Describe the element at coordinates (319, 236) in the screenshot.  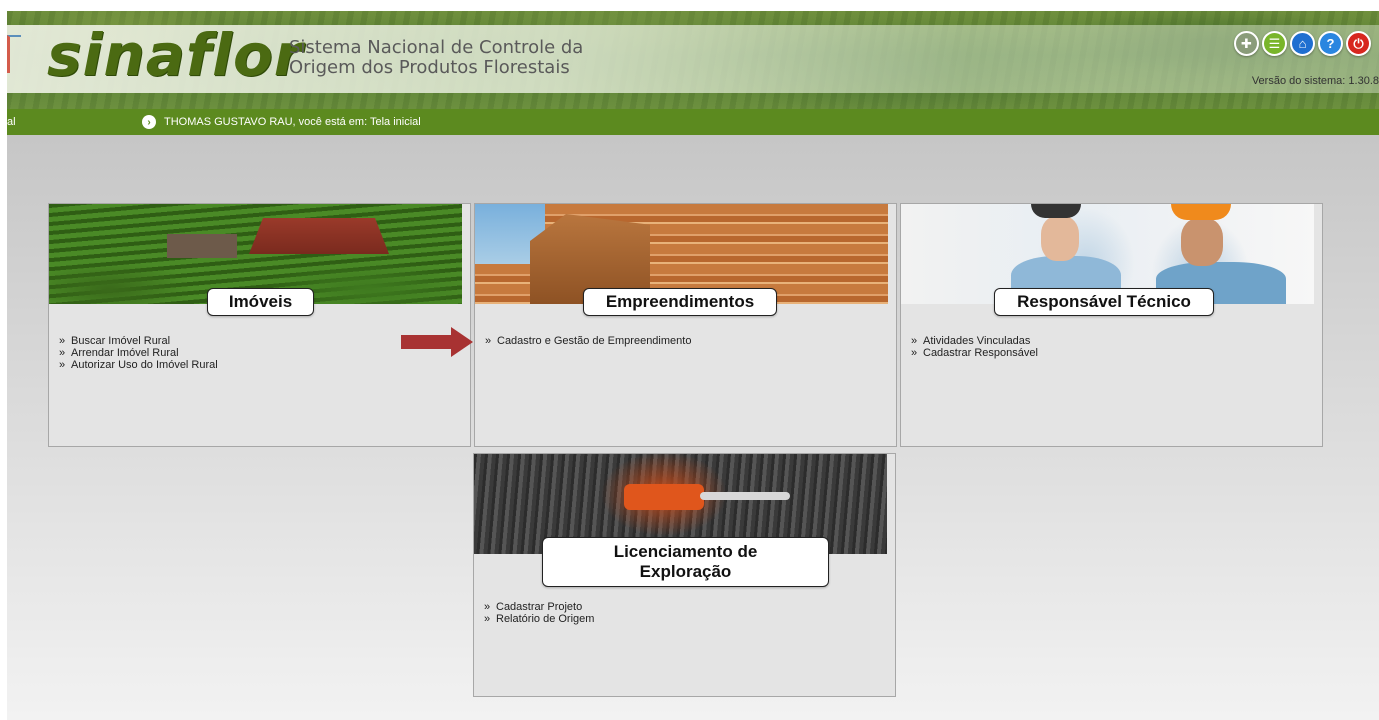
I see `barn-roof-shape` at that location.